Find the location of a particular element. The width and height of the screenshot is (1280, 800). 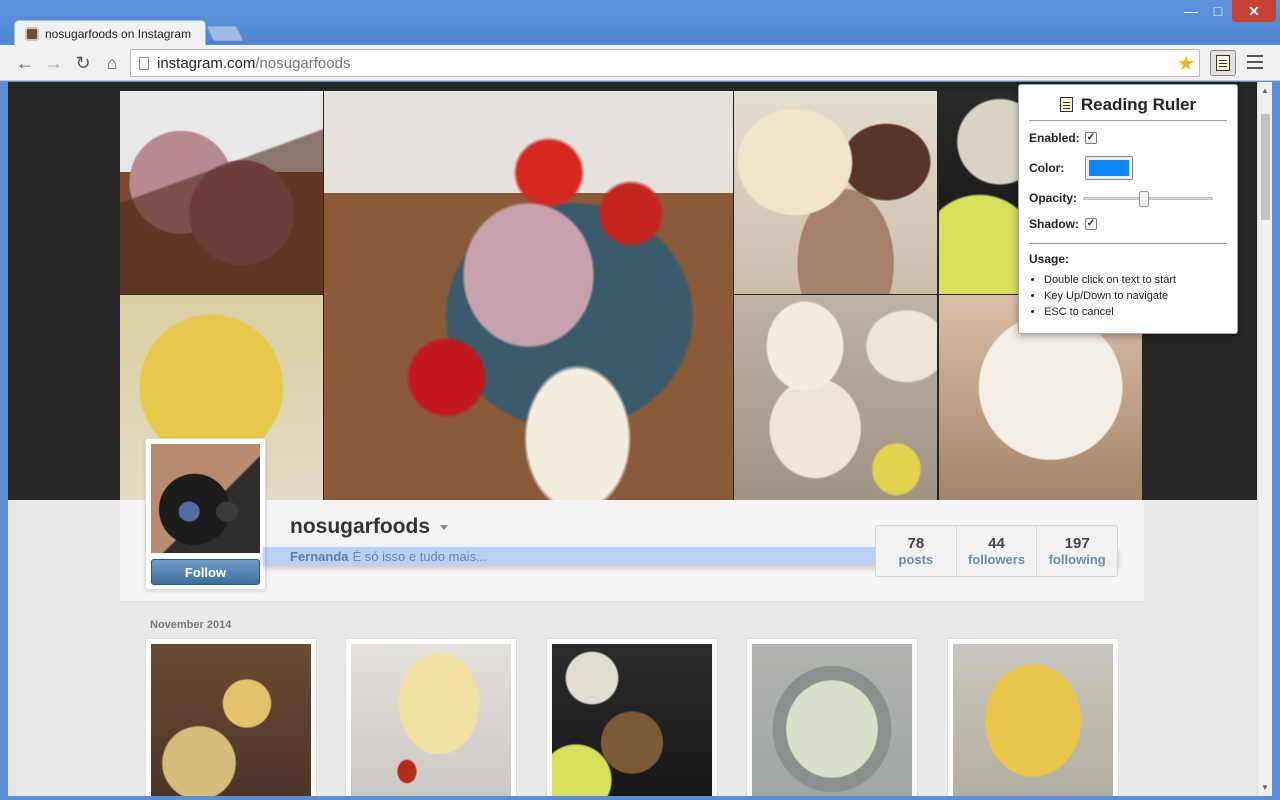

popup-title: Reading Ruler is located at coordinates (1128, 107).